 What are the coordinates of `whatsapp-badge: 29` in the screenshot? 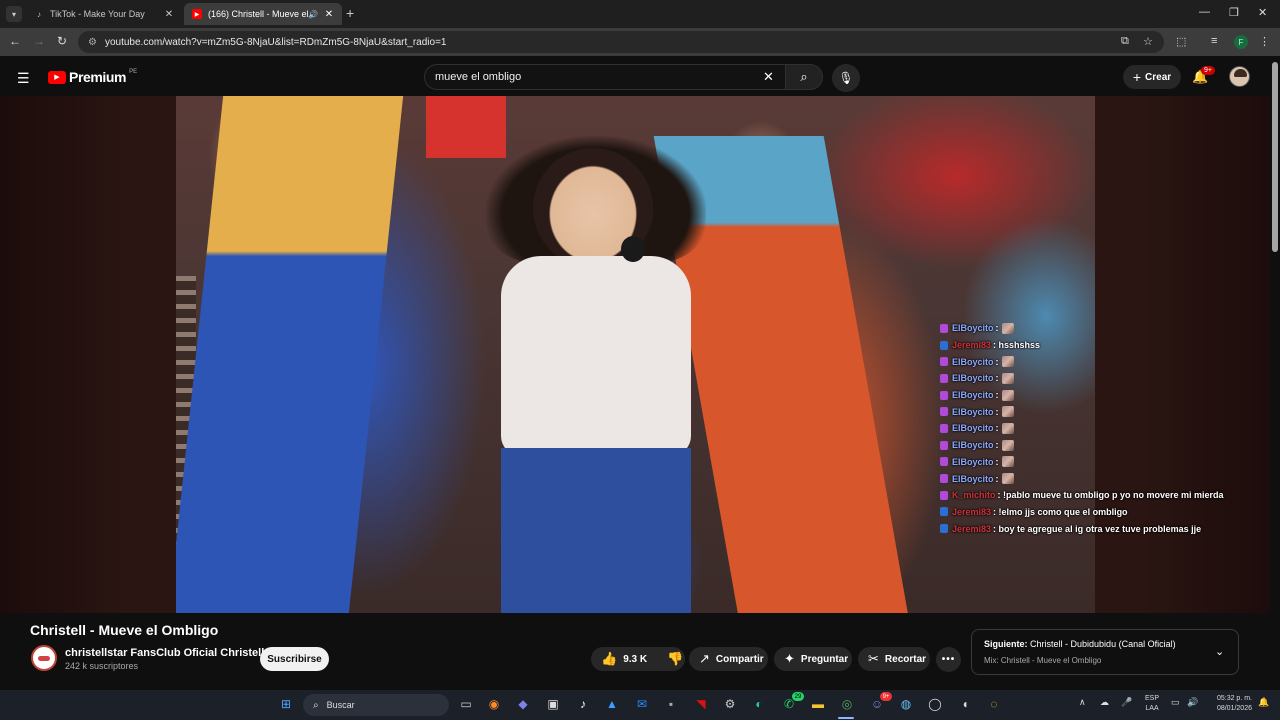 It's located at (798, 696).